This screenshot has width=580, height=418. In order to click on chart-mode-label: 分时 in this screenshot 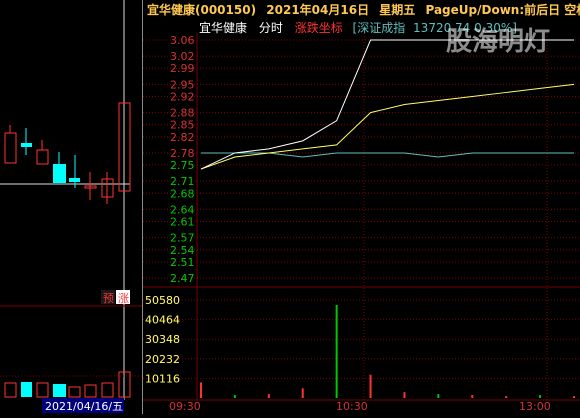, I will do `click(271, 28)`.